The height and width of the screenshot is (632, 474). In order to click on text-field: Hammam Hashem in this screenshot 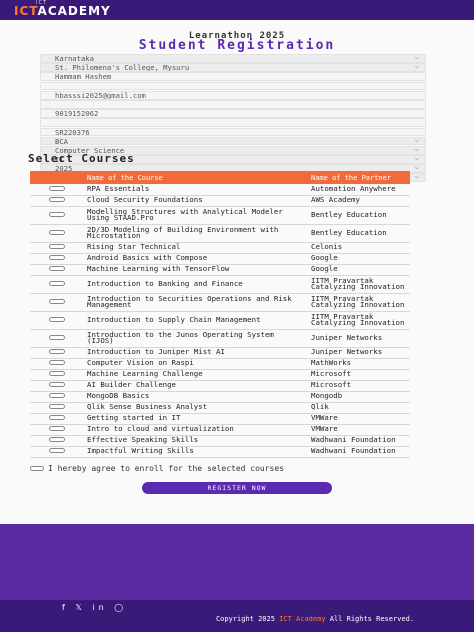, I will do `click(233, 77)`.